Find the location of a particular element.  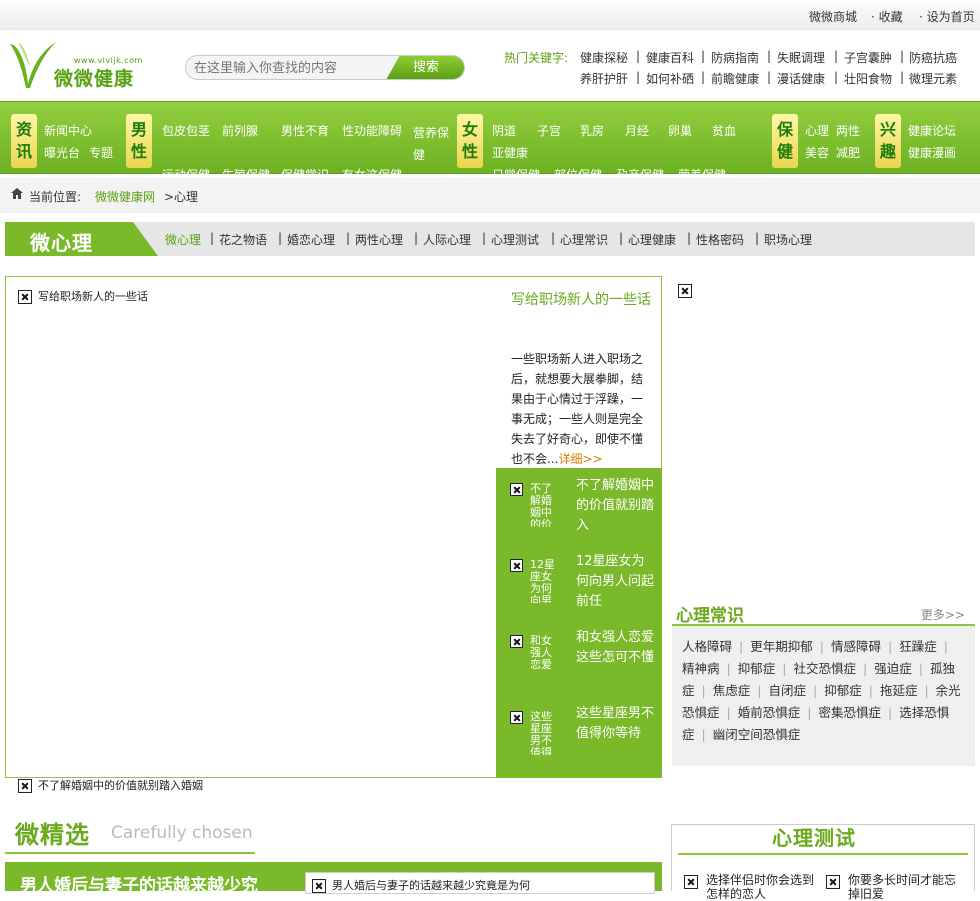

nav-link: 性功能障碍 is located at coordinates (372, 130).